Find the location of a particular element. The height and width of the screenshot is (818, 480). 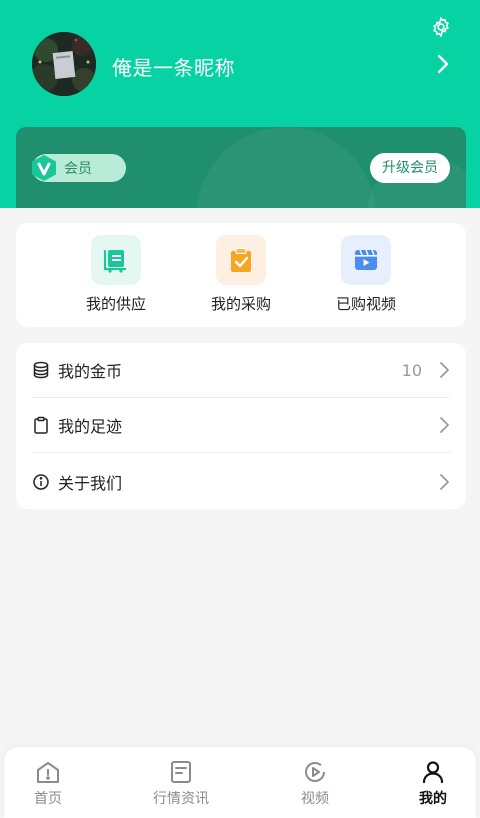

vip-v-icon is located at coordinates (44, 168).